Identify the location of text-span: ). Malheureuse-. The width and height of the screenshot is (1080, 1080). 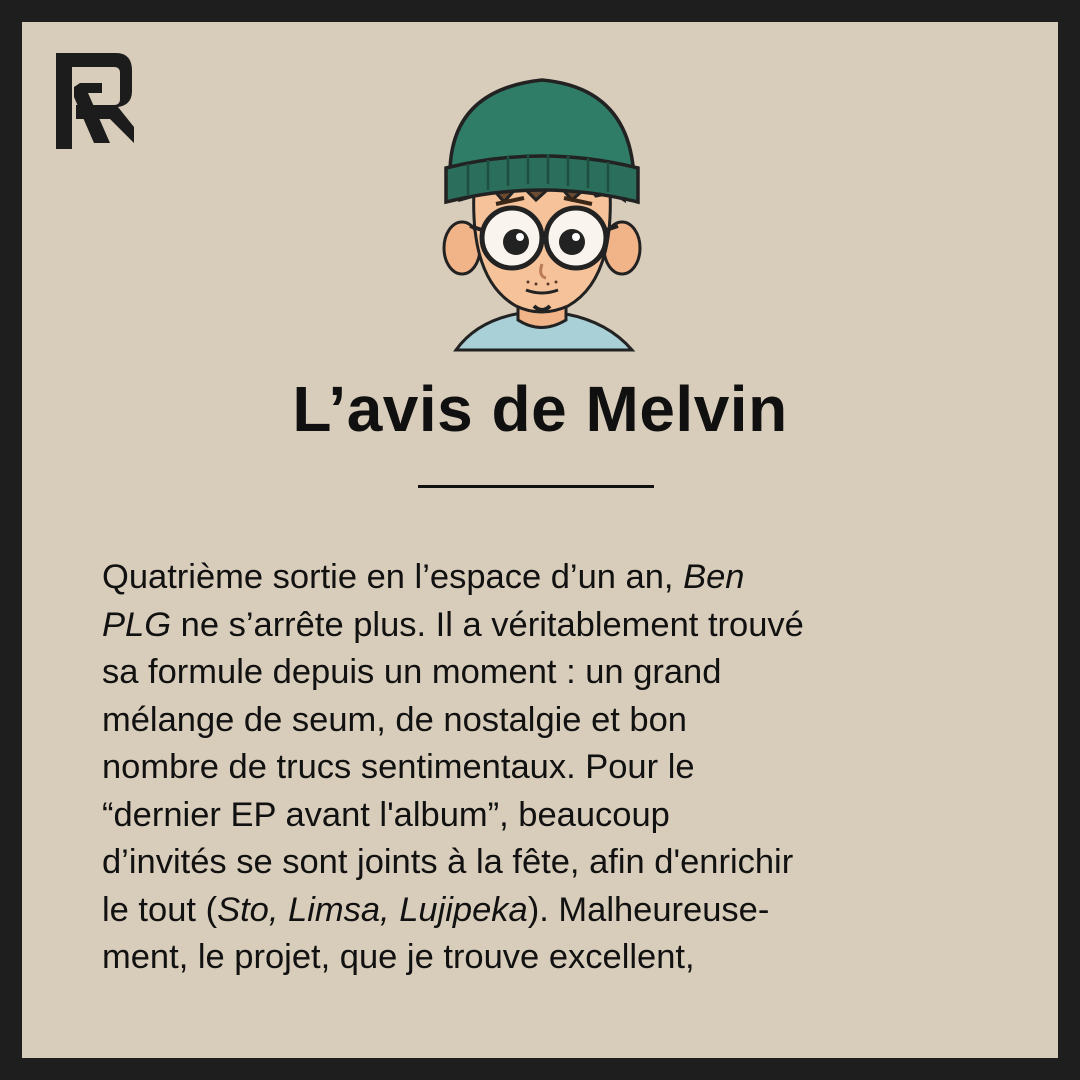
(648, 909).